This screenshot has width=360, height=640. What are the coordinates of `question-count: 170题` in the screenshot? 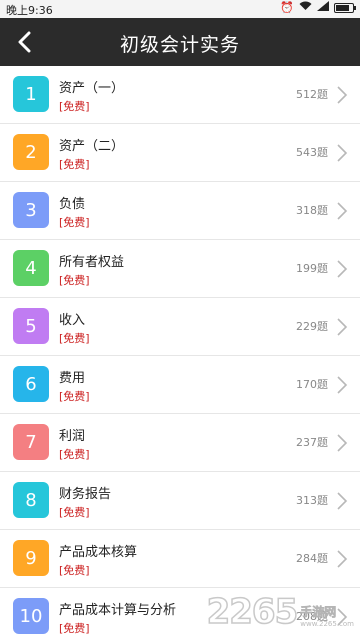 It's located at (312, 384).